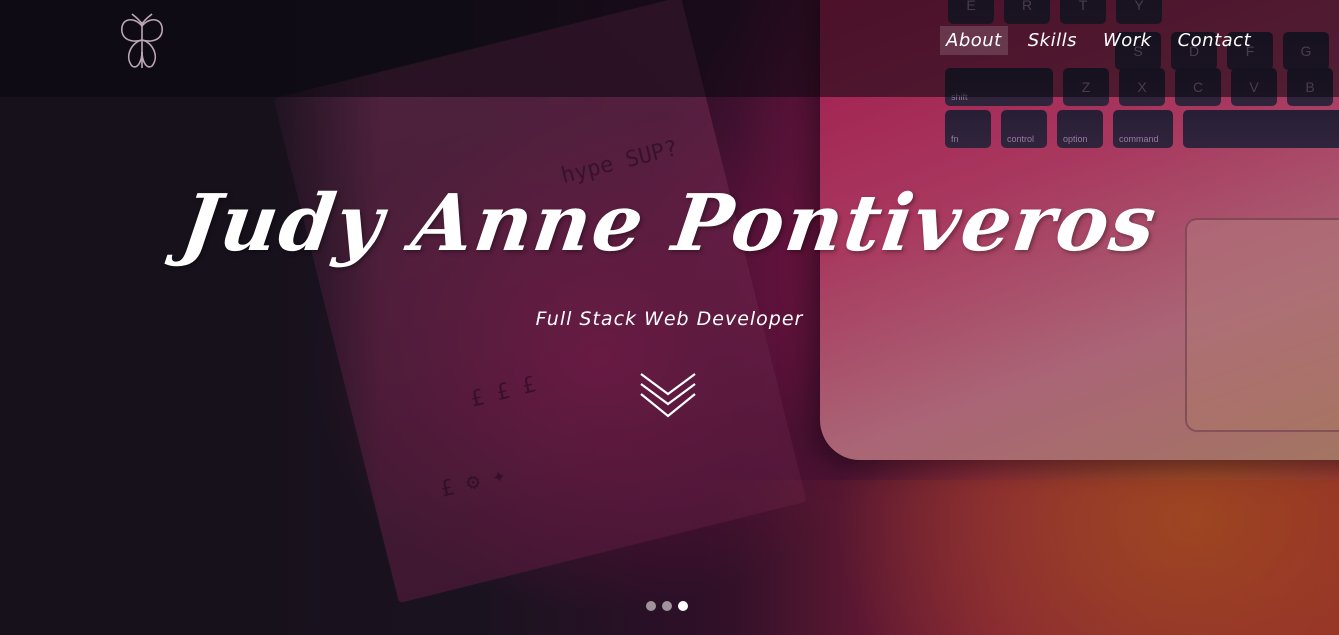  I want to click on butterfly-logo-icon, so click(142, 44).